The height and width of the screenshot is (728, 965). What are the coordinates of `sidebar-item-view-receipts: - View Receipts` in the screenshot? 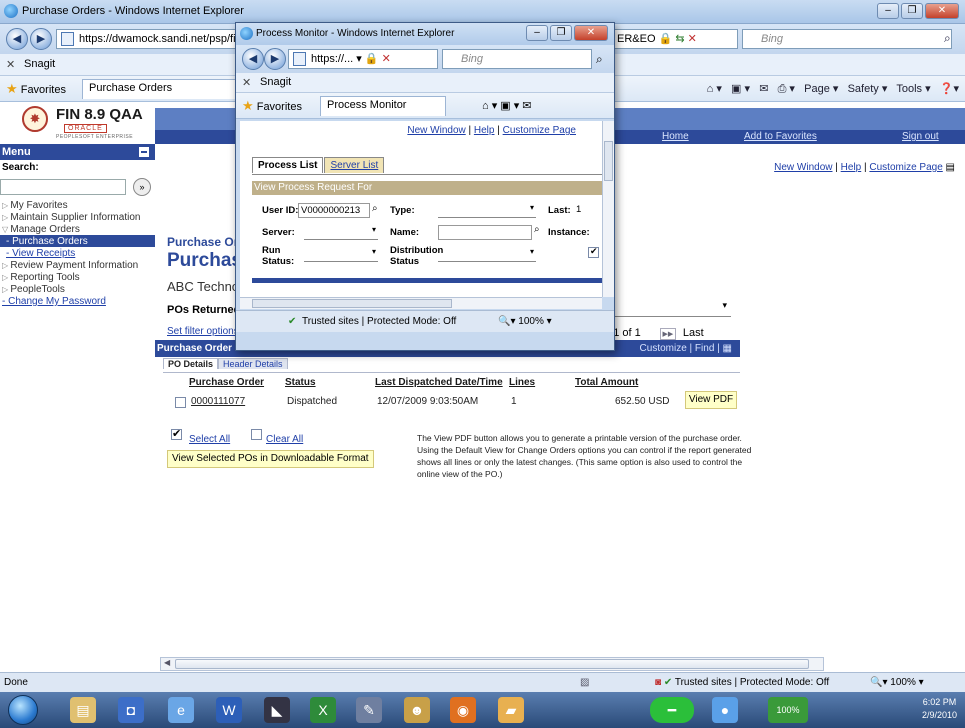 It's located at (77, 253).